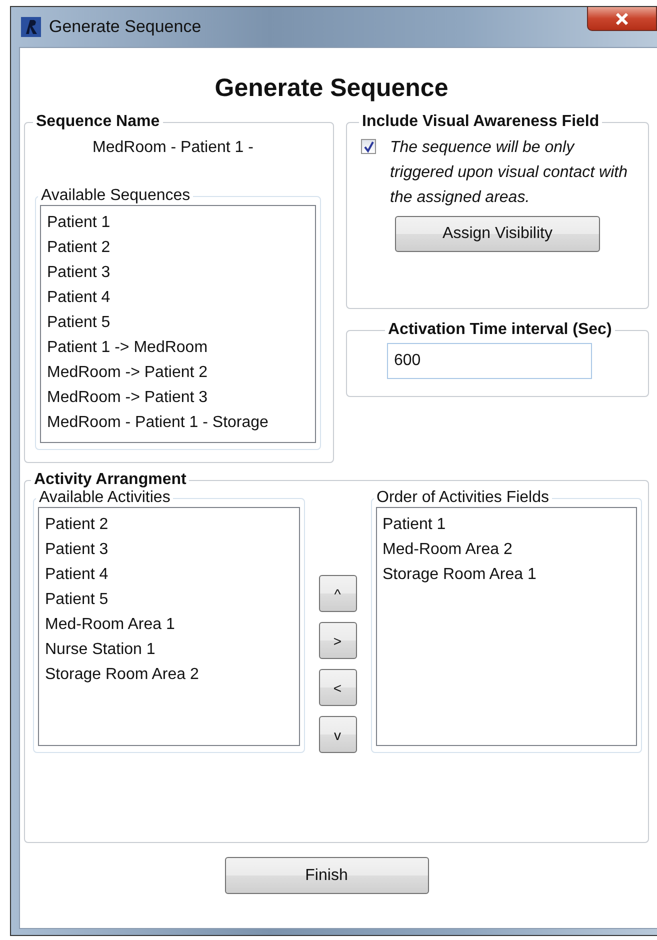 The height and width of the screenshot is (940, 657). What do you see at coordinates (509, 173) in the screenshot?
I see `checkbox-description: The sequence will be only triggered upon visual contact with the assigned areas.` at bounding box center [509, 173].